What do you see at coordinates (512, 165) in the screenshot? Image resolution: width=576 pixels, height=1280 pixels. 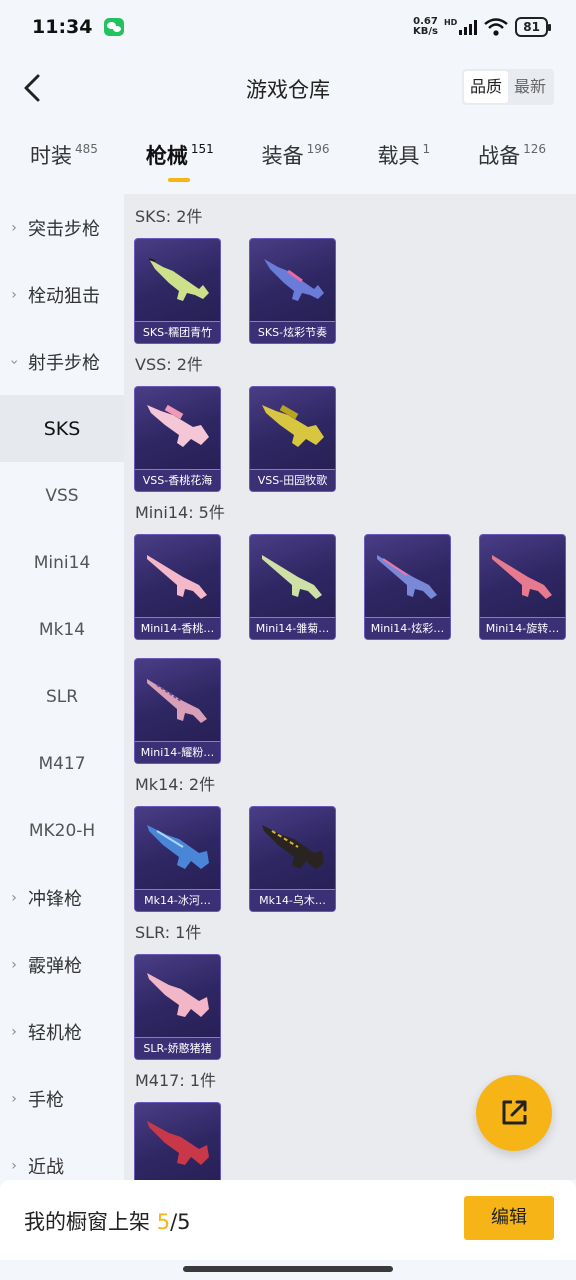 I see `tab-supplies: 战备 126` at bounding box center [512, 165].